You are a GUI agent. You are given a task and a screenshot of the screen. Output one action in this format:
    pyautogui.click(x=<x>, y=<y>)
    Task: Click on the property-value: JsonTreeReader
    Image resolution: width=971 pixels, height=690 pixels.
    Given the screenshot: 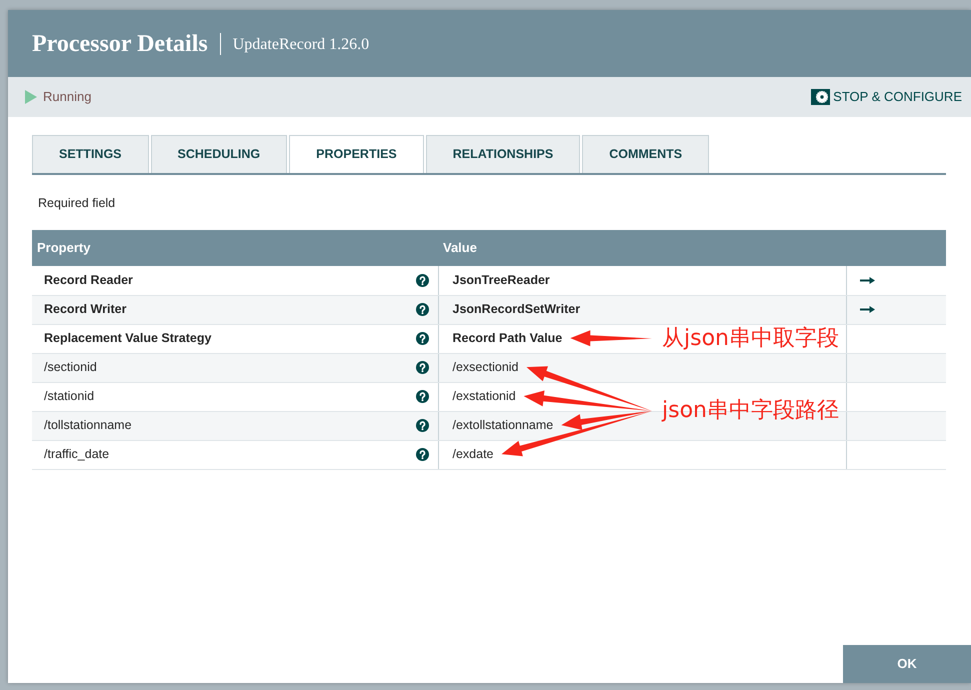 What is the action you would take?
    pyautogui.click(x=501, y=279)
    